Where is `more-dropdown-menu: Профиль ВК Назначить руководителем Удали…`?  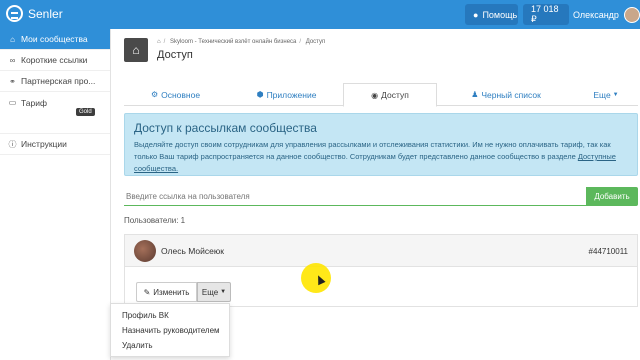
more-dropdown-menu: Профиль ВК Назначить руководителем Удали… is located at coordinates (170, 330).